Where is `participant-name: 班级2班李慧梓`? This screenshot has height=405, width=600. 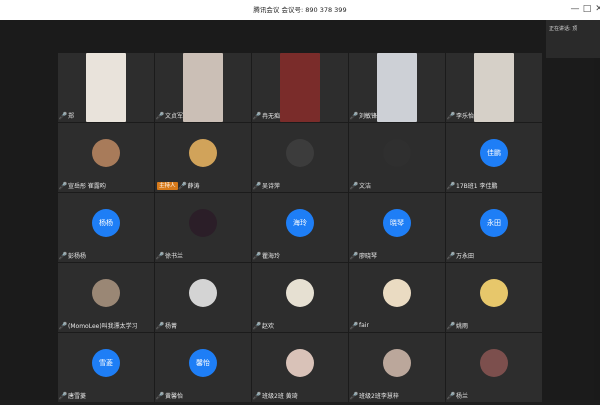
participant-name: 班级2班李慧梓 is located at coordinates (379, 396).